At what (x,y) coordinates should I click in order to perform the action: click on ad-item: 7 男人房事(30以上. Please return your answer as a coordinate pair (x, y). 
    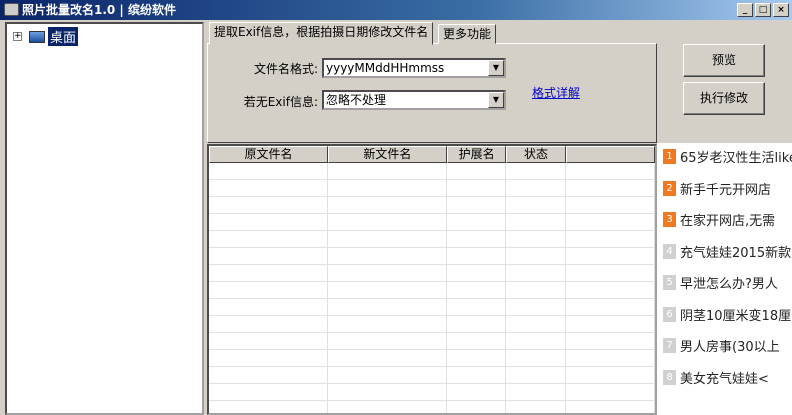
    Looking at the image, I should click on (721, 345).